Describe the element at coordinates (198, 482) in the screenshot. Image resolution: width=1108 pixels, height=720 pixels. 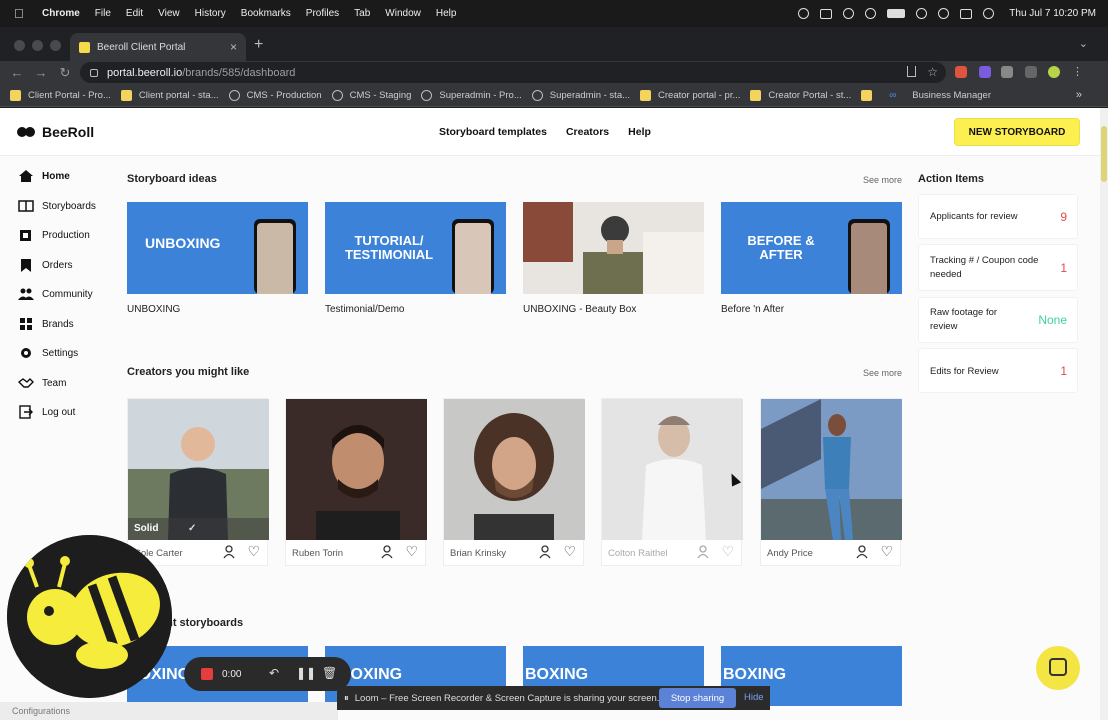
I see `creator-card: Solid ✓ Cole Carter ♡` at that location.